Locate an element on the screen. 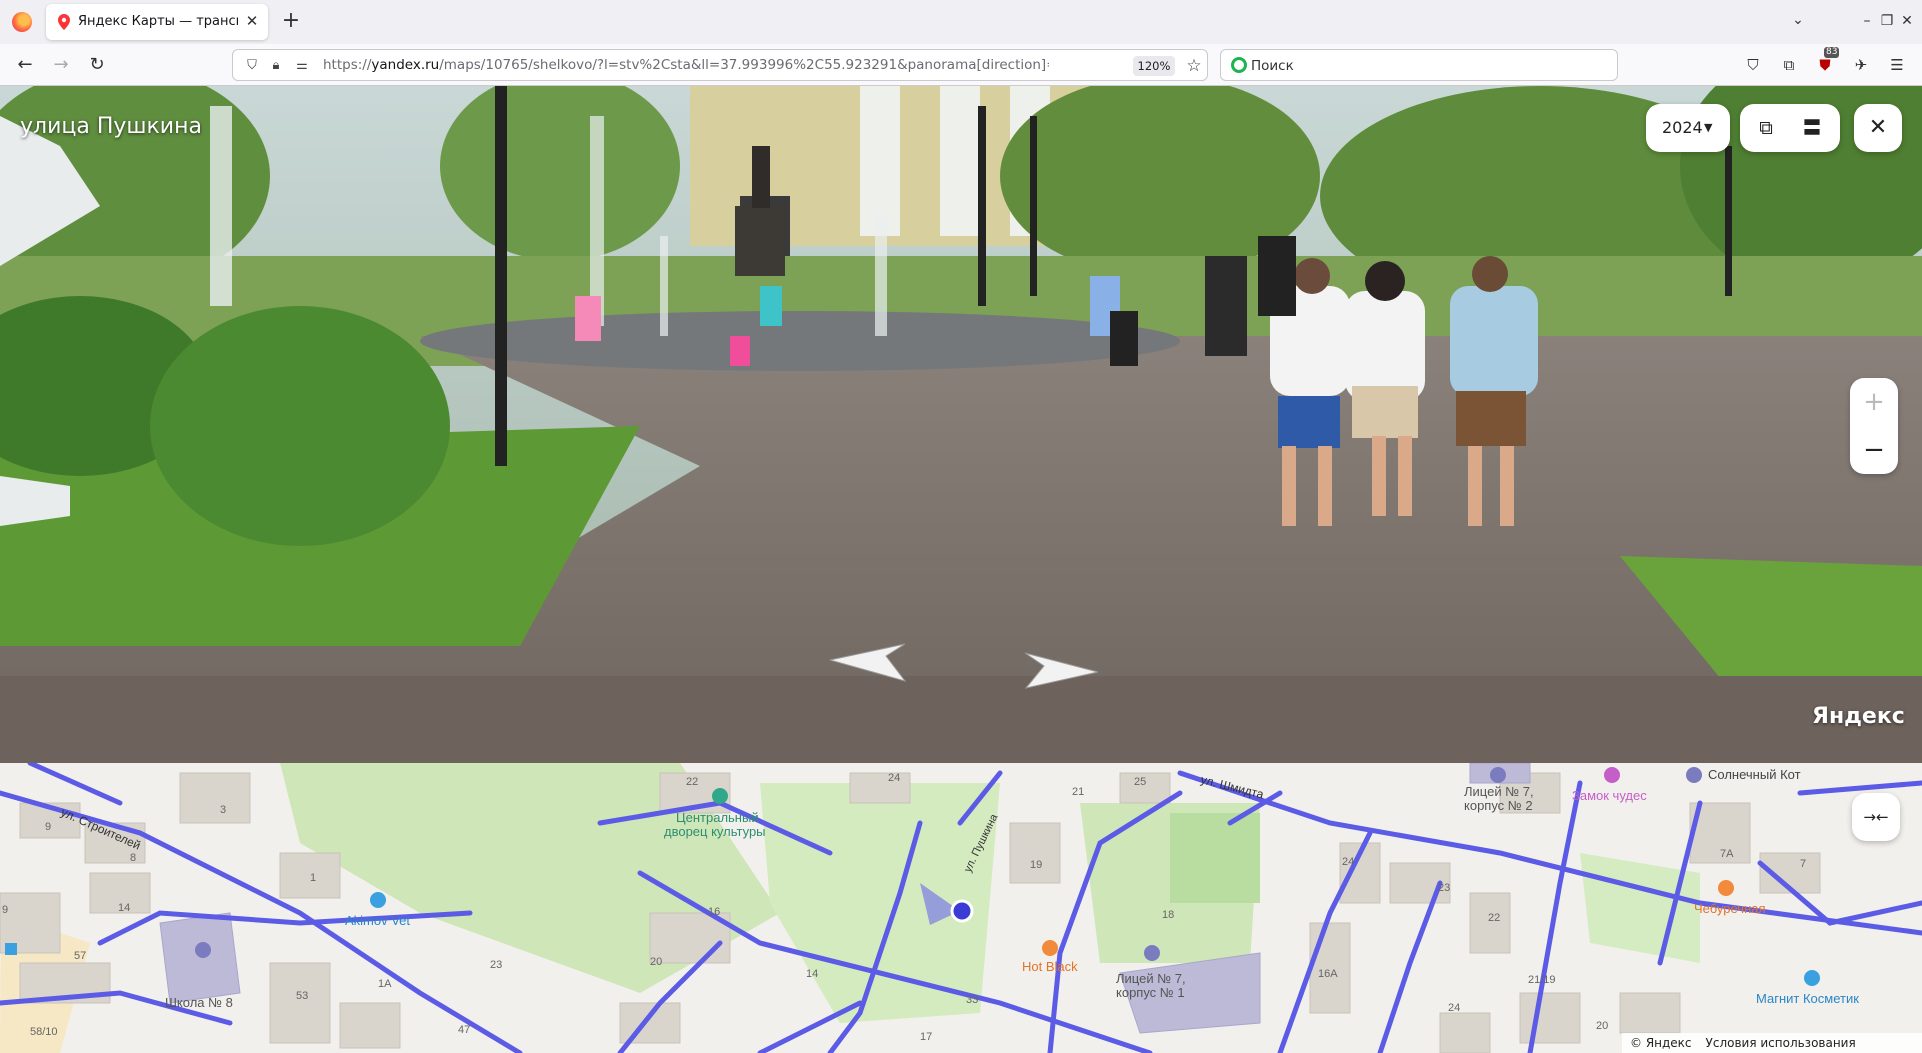 This screenshot has width=1922, height=1053. close-window-icon: ✕ is located at coordinates (1907, 21).